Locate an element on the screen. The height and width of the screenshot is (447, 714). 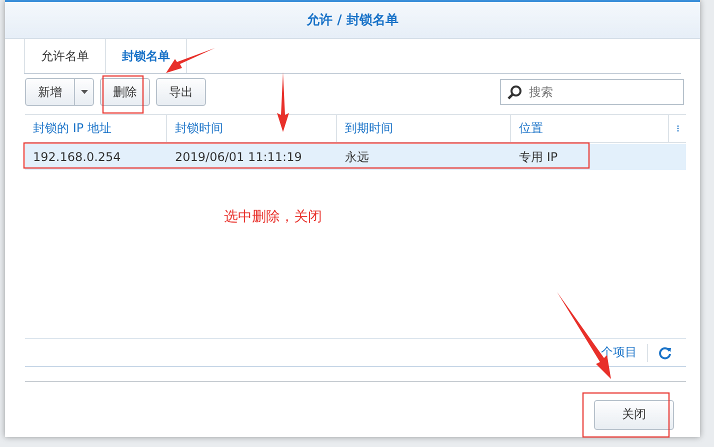
close-button: 关闭 is located at coordinates (634, 415).